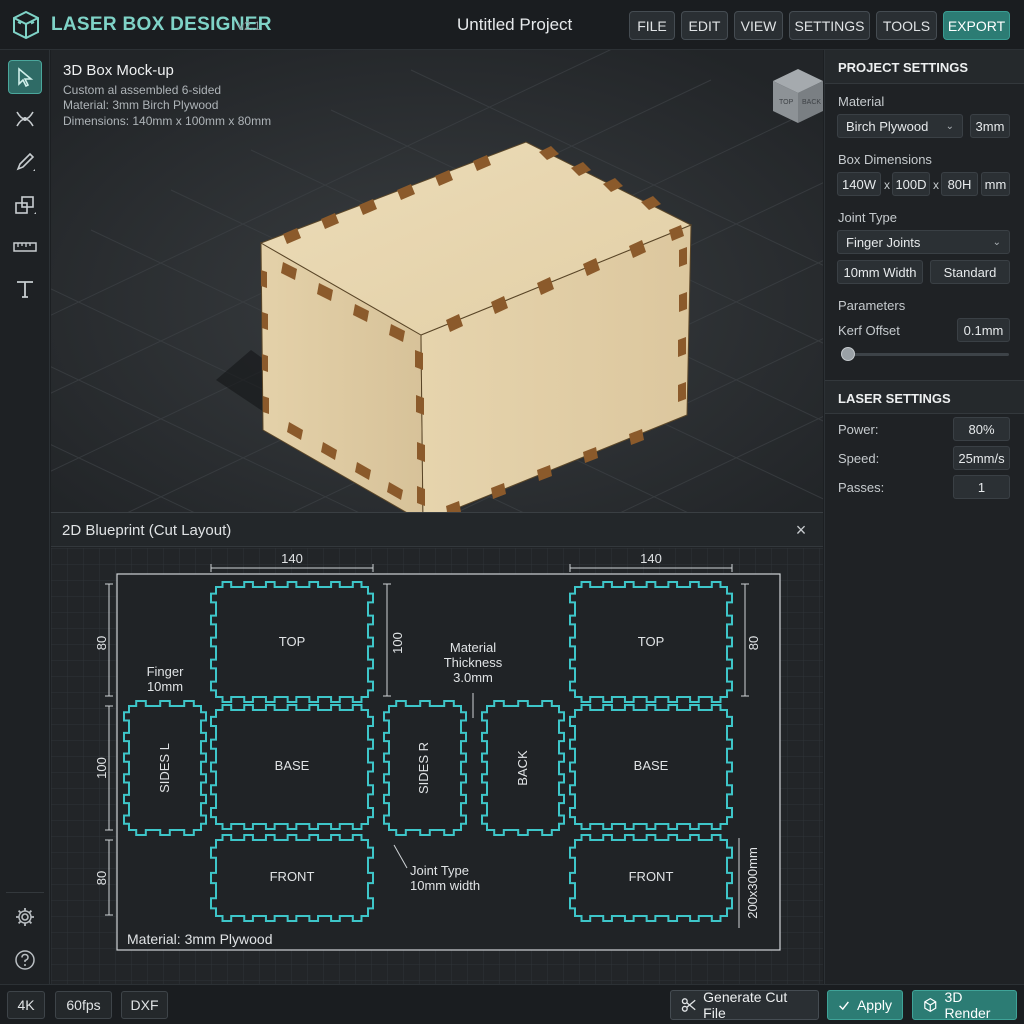 Image resolution: width=1024 pixels, height=1024 pixels. What do you see at coordinates (753, 643) in the screenshot?
I see `dim-right-height: 80` at bounding box center [753, 643].